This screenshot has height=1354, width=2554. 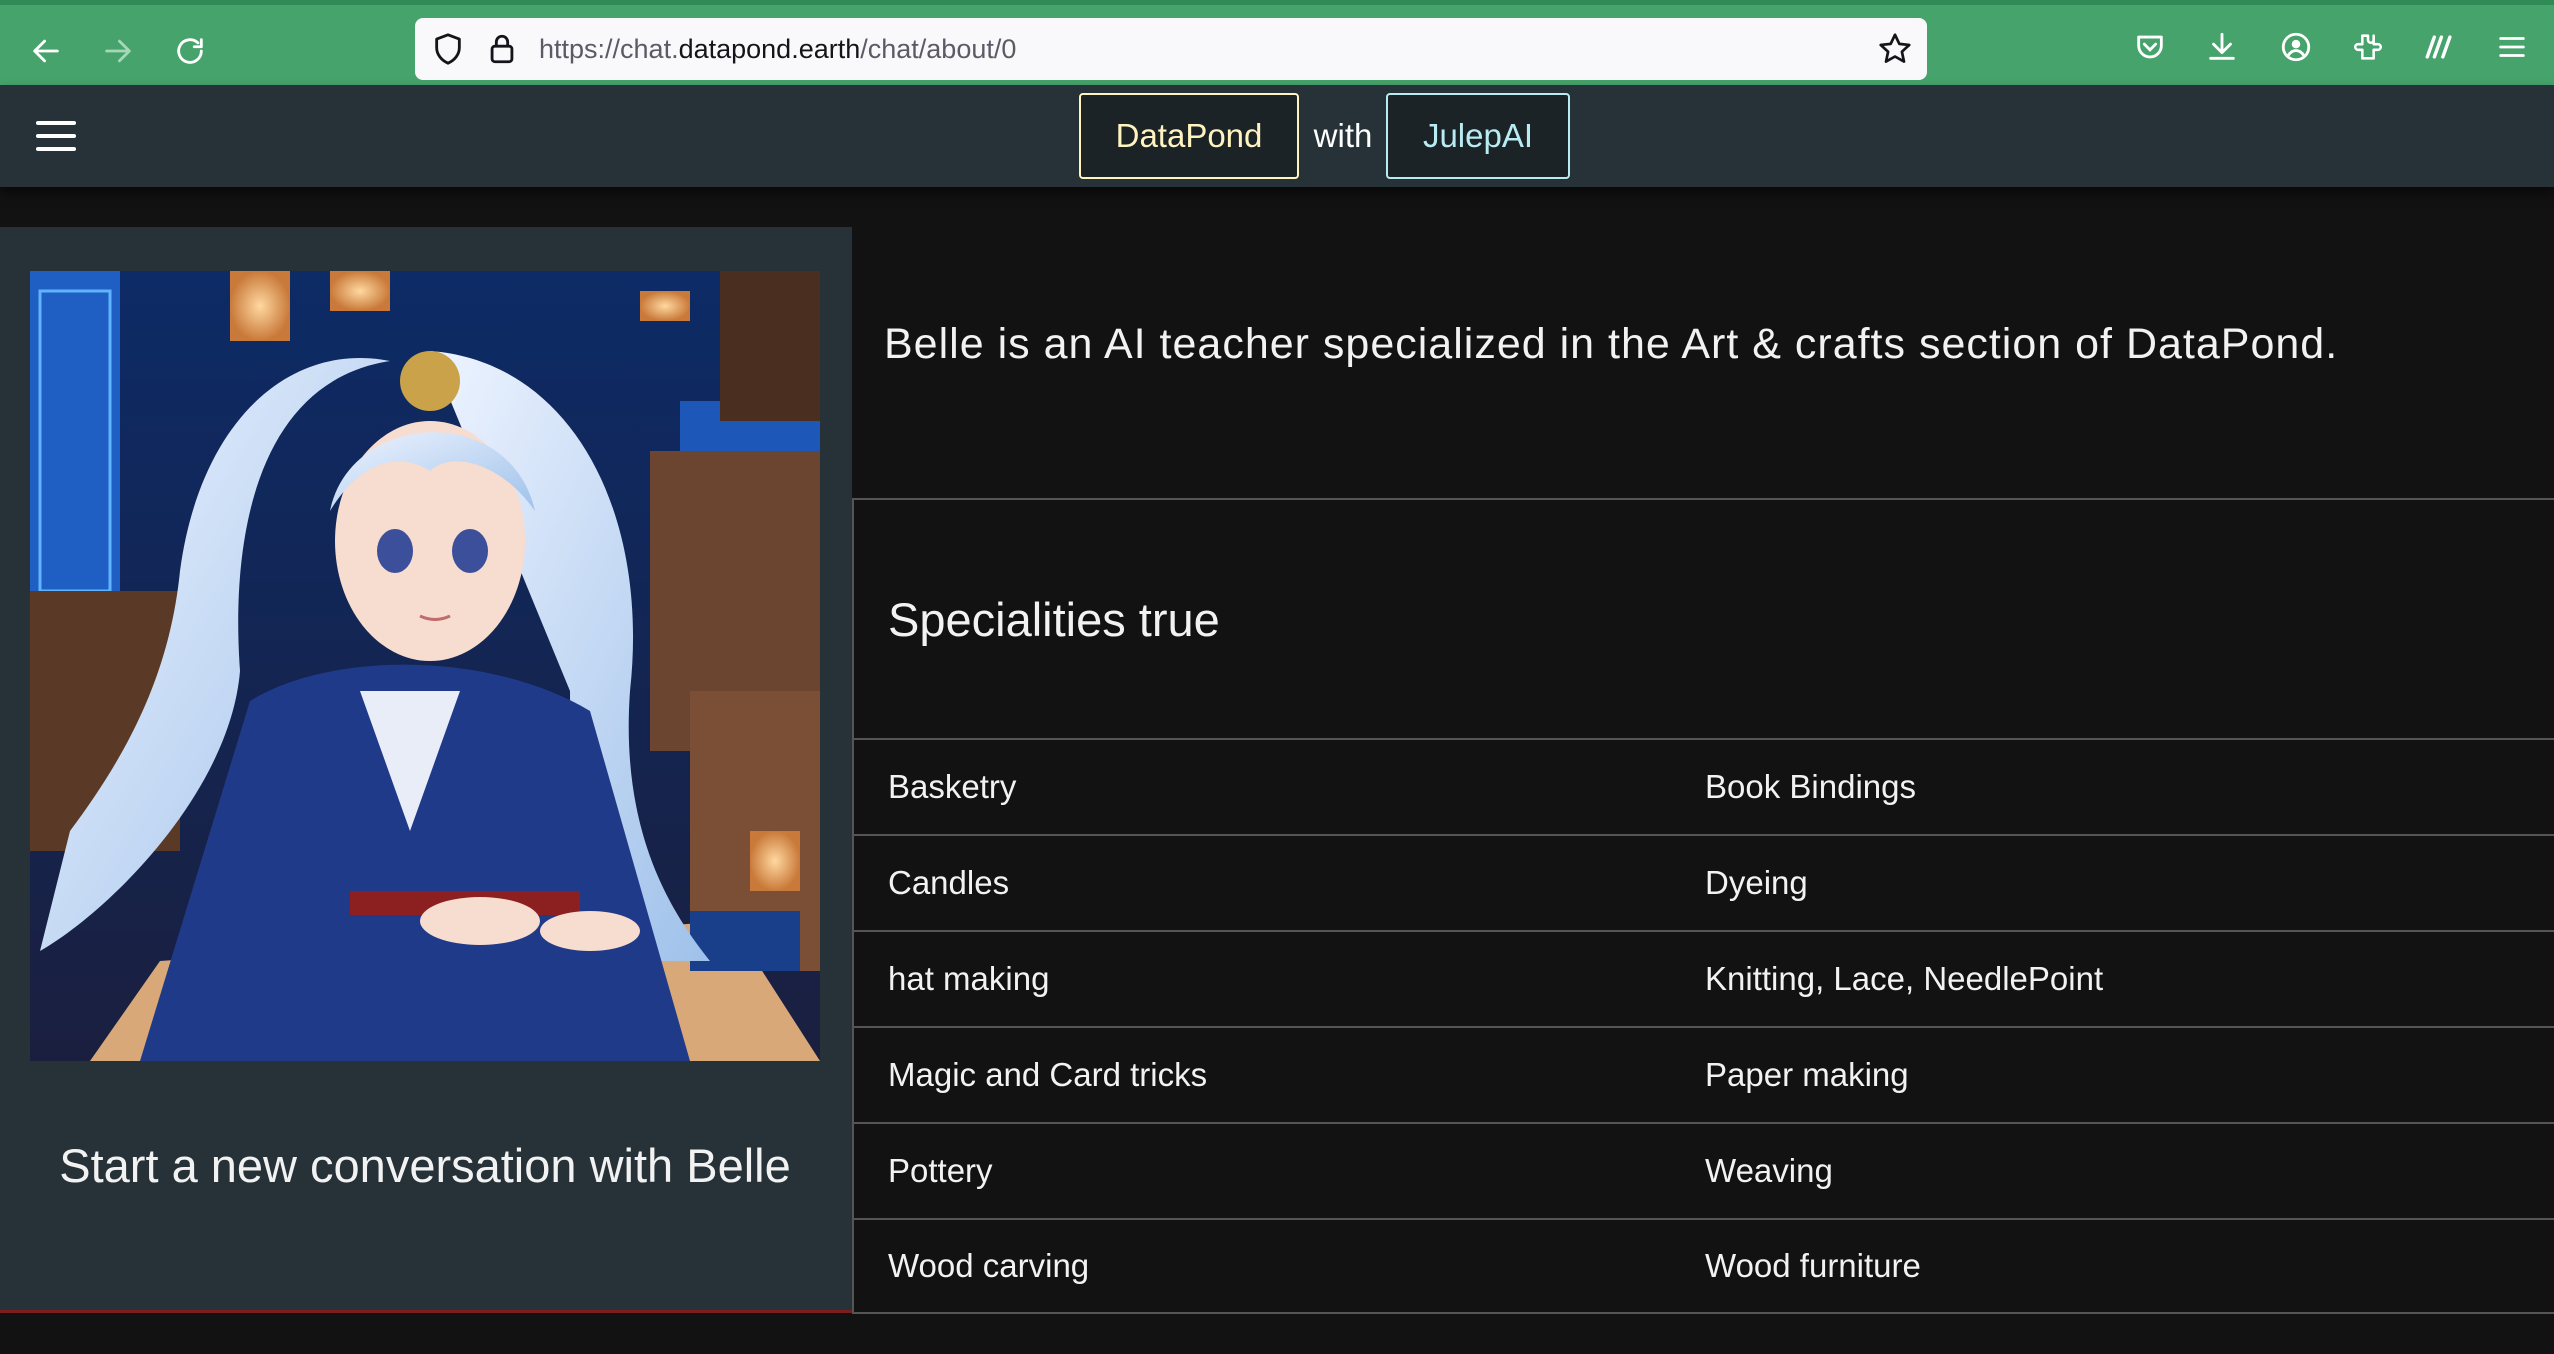 What do you see at coordinates (2440, 47) in the screenshot?
I see `sidebar-extension-icon` at bounding box center [2440, 47].